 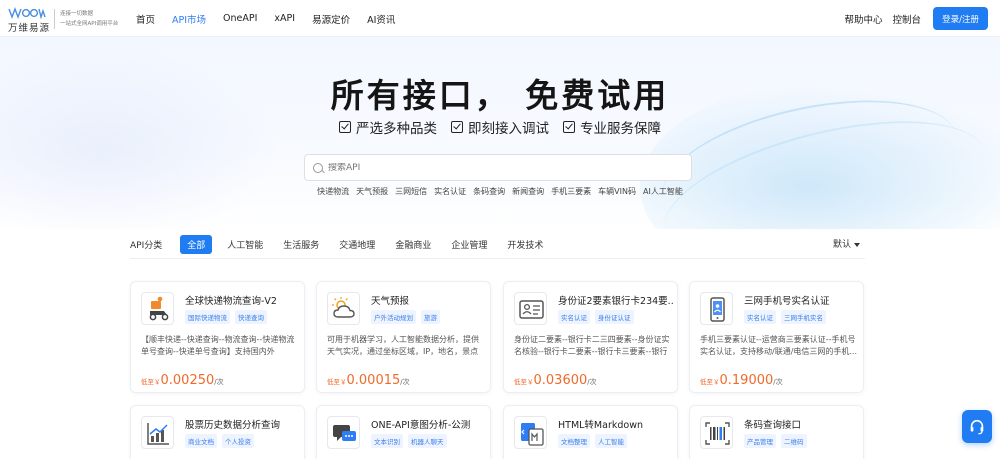 What do you see at coordinates (146, 246) in the screenshot?
I see `category-label: API分类` at bounding box center [146, 246].